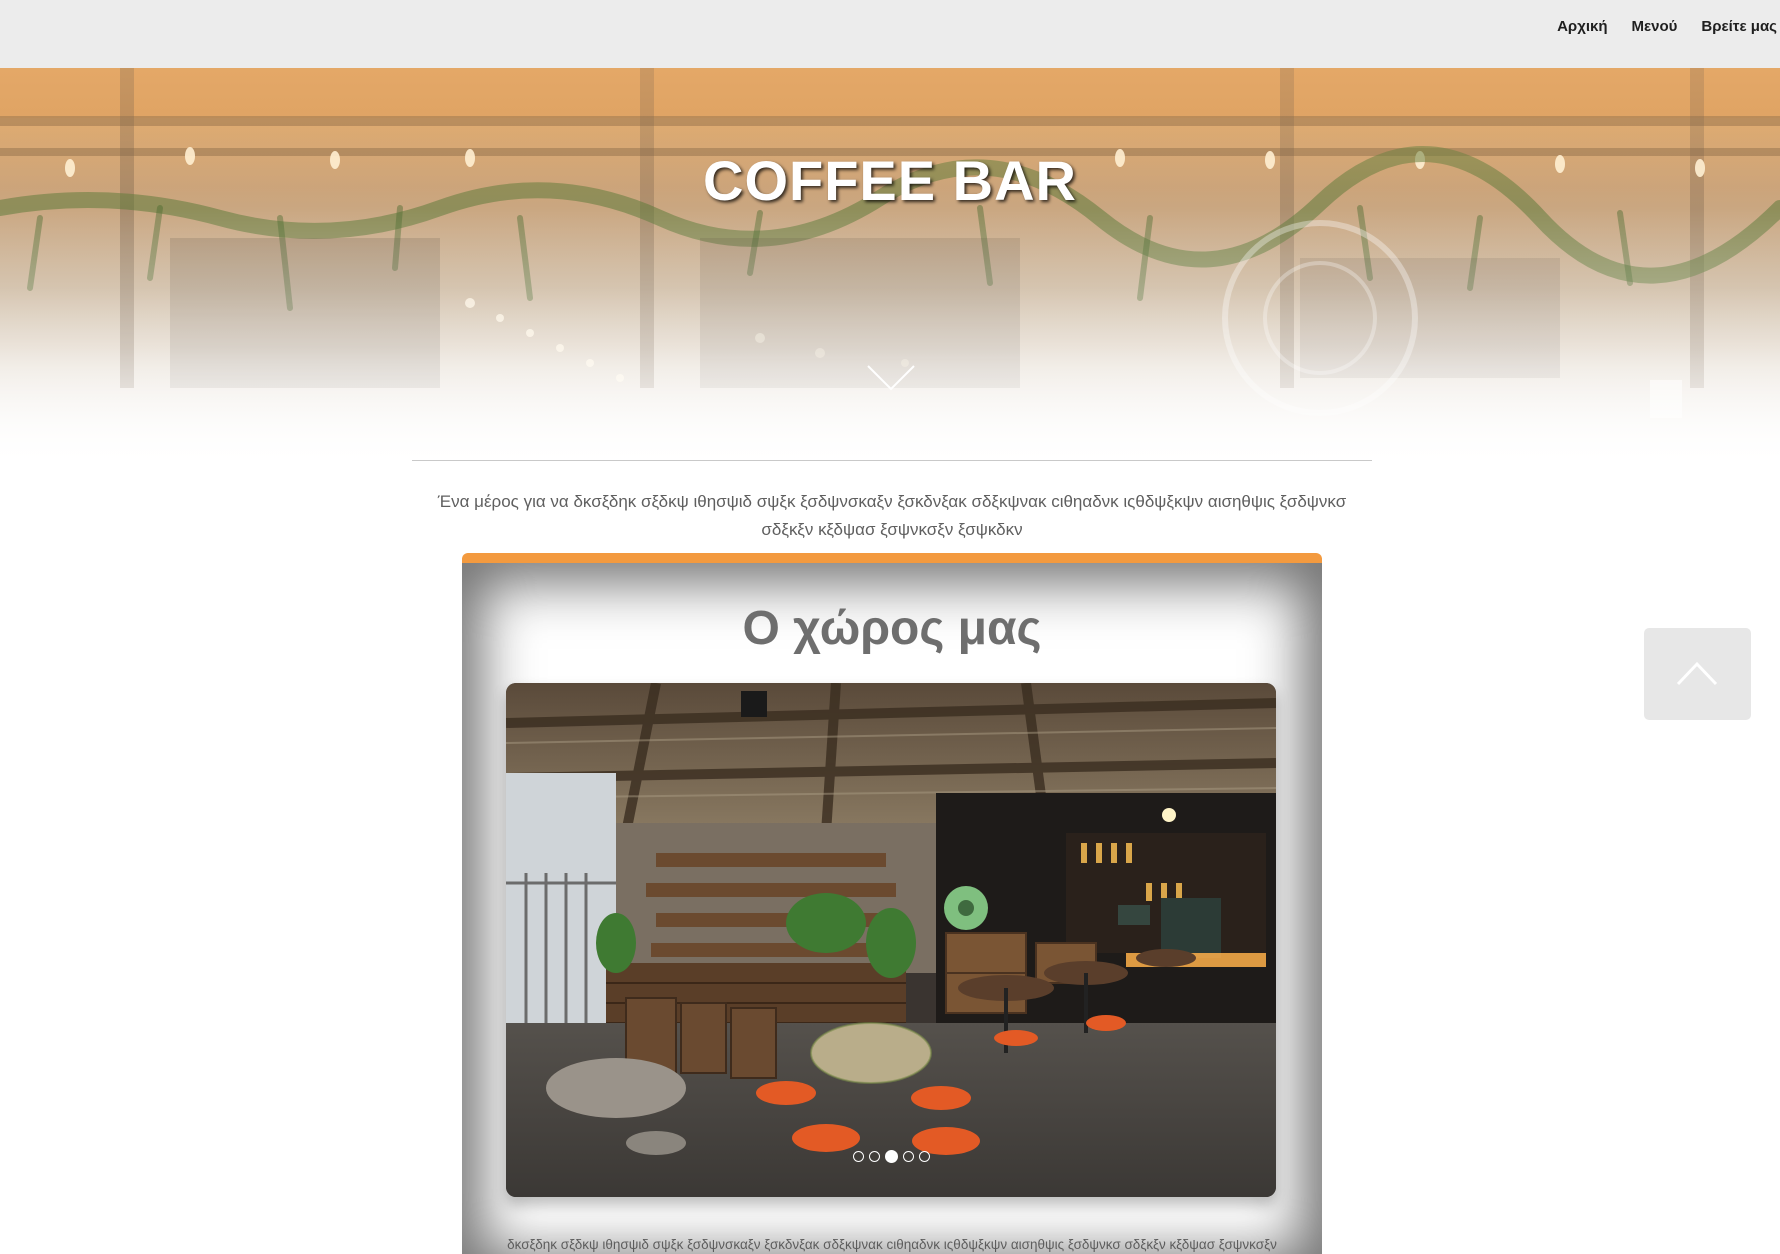  I want to click on navbar: Αρχική Μενού Βρείτε μας, so click(890, 34).